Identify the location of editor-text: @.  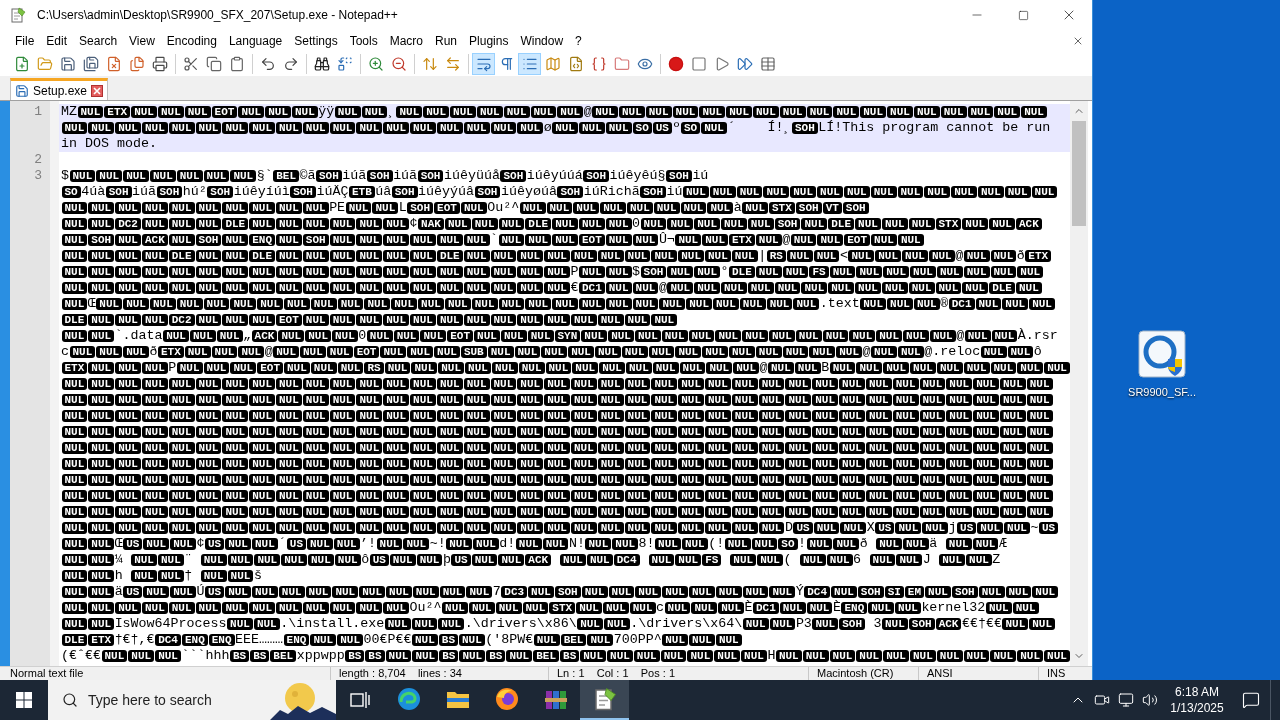
(268, 352).